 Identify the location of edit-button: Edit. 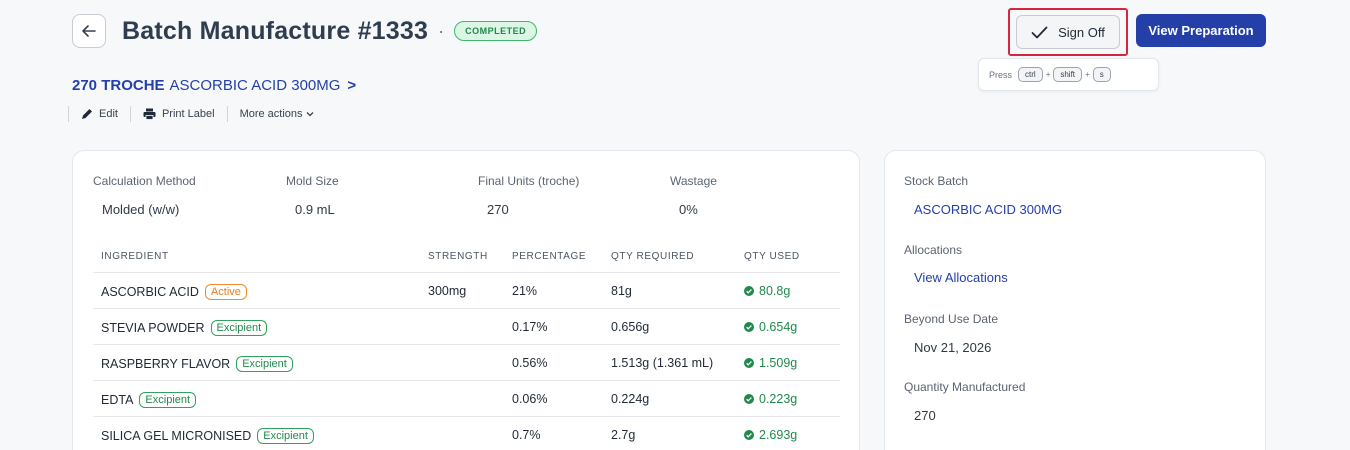
(99, 114).